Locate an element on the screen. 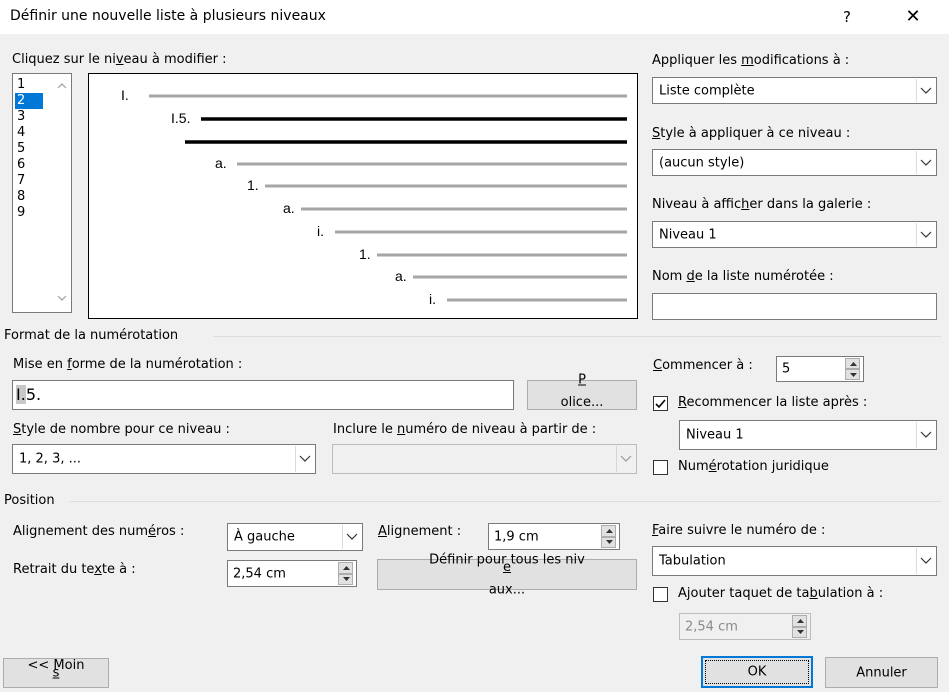 This screenshot has width=949, height=692. level-item: 6 is located at coordinates (29, 165).